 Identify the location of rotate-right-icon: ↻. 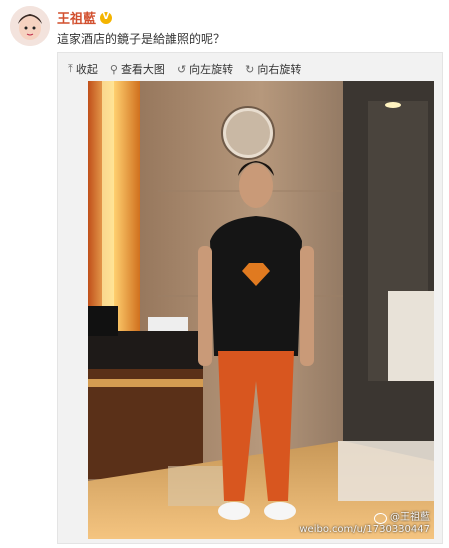
(250, 69).